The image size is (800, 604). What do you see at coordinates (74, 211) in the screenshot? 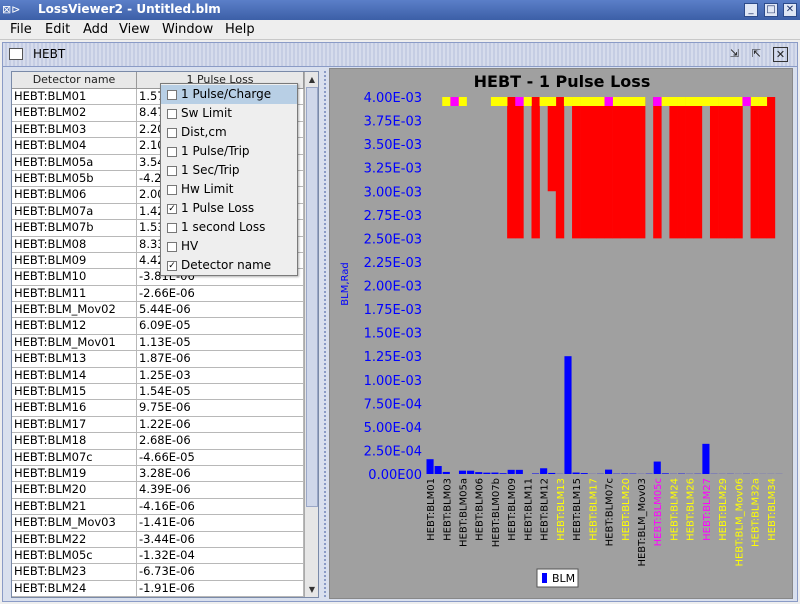
I see `cell-detector-name: HEBT:BLM07a` at bounding box center [74, 211].